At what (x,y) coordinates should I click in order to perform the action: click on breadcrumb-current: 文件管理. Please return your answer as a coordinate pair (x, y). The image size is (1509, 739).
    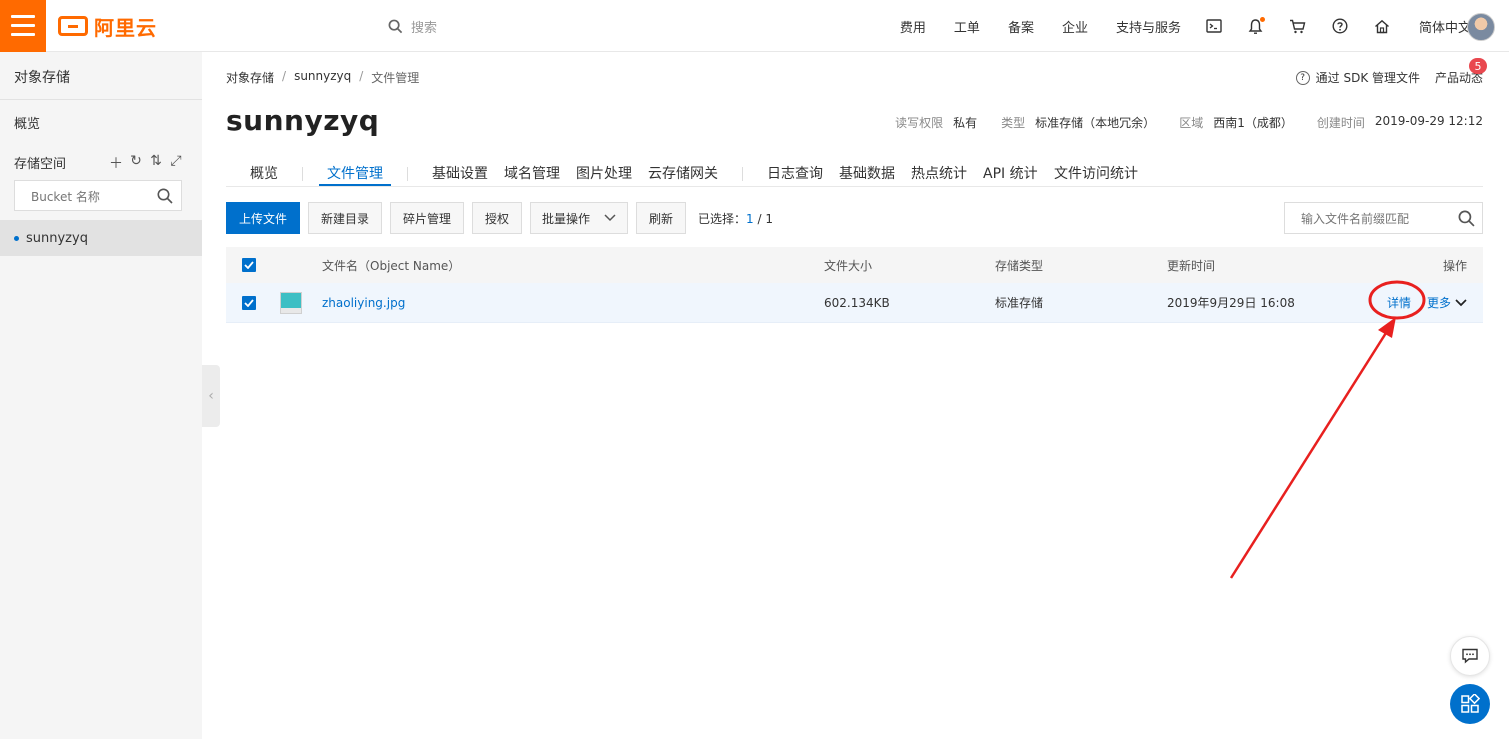
    Looking at the image, I should click on (395, 78).